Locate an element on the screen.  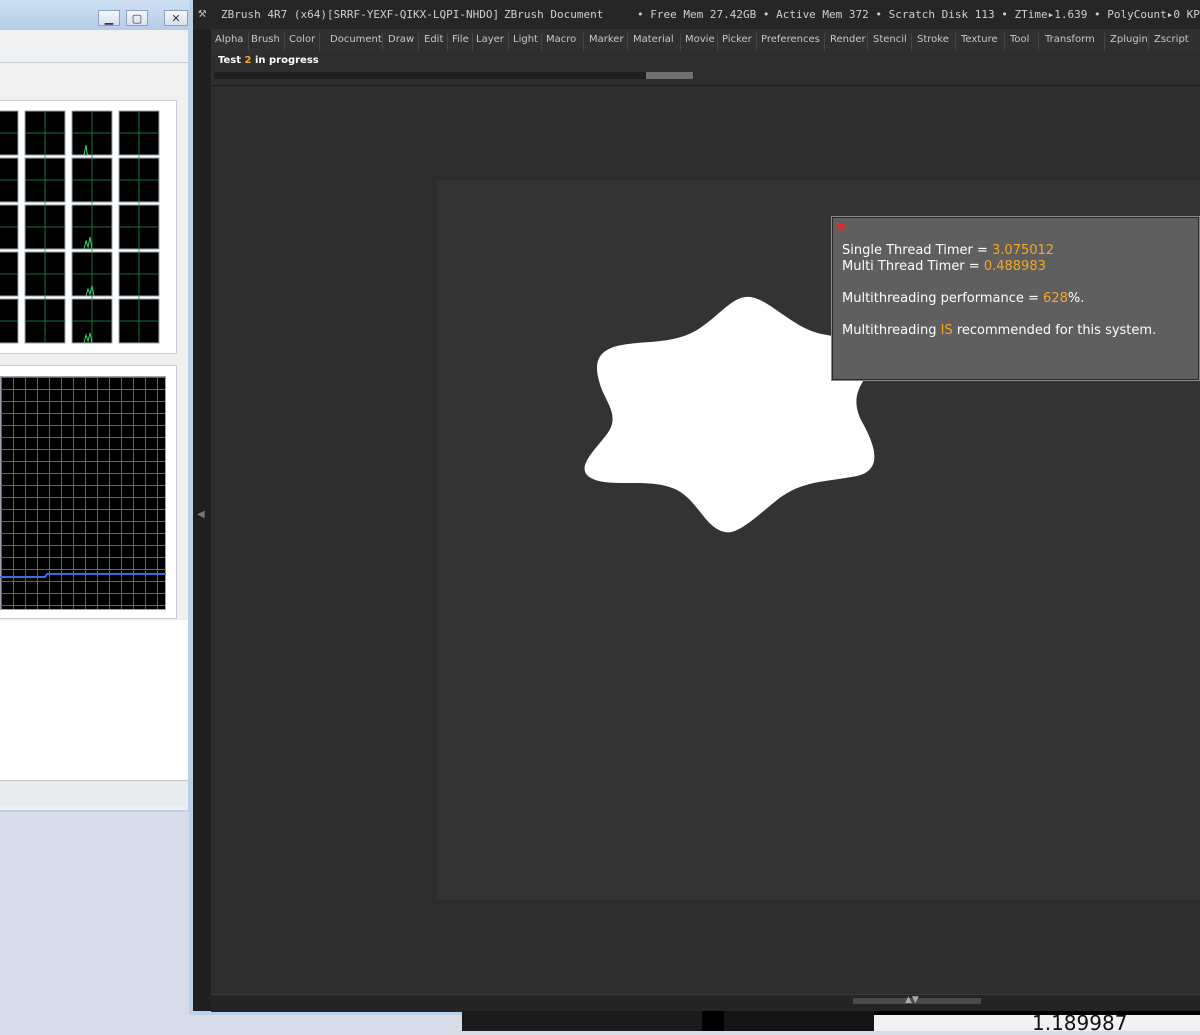
menu-stencil: Stencil is located at coordinates (890, 39).